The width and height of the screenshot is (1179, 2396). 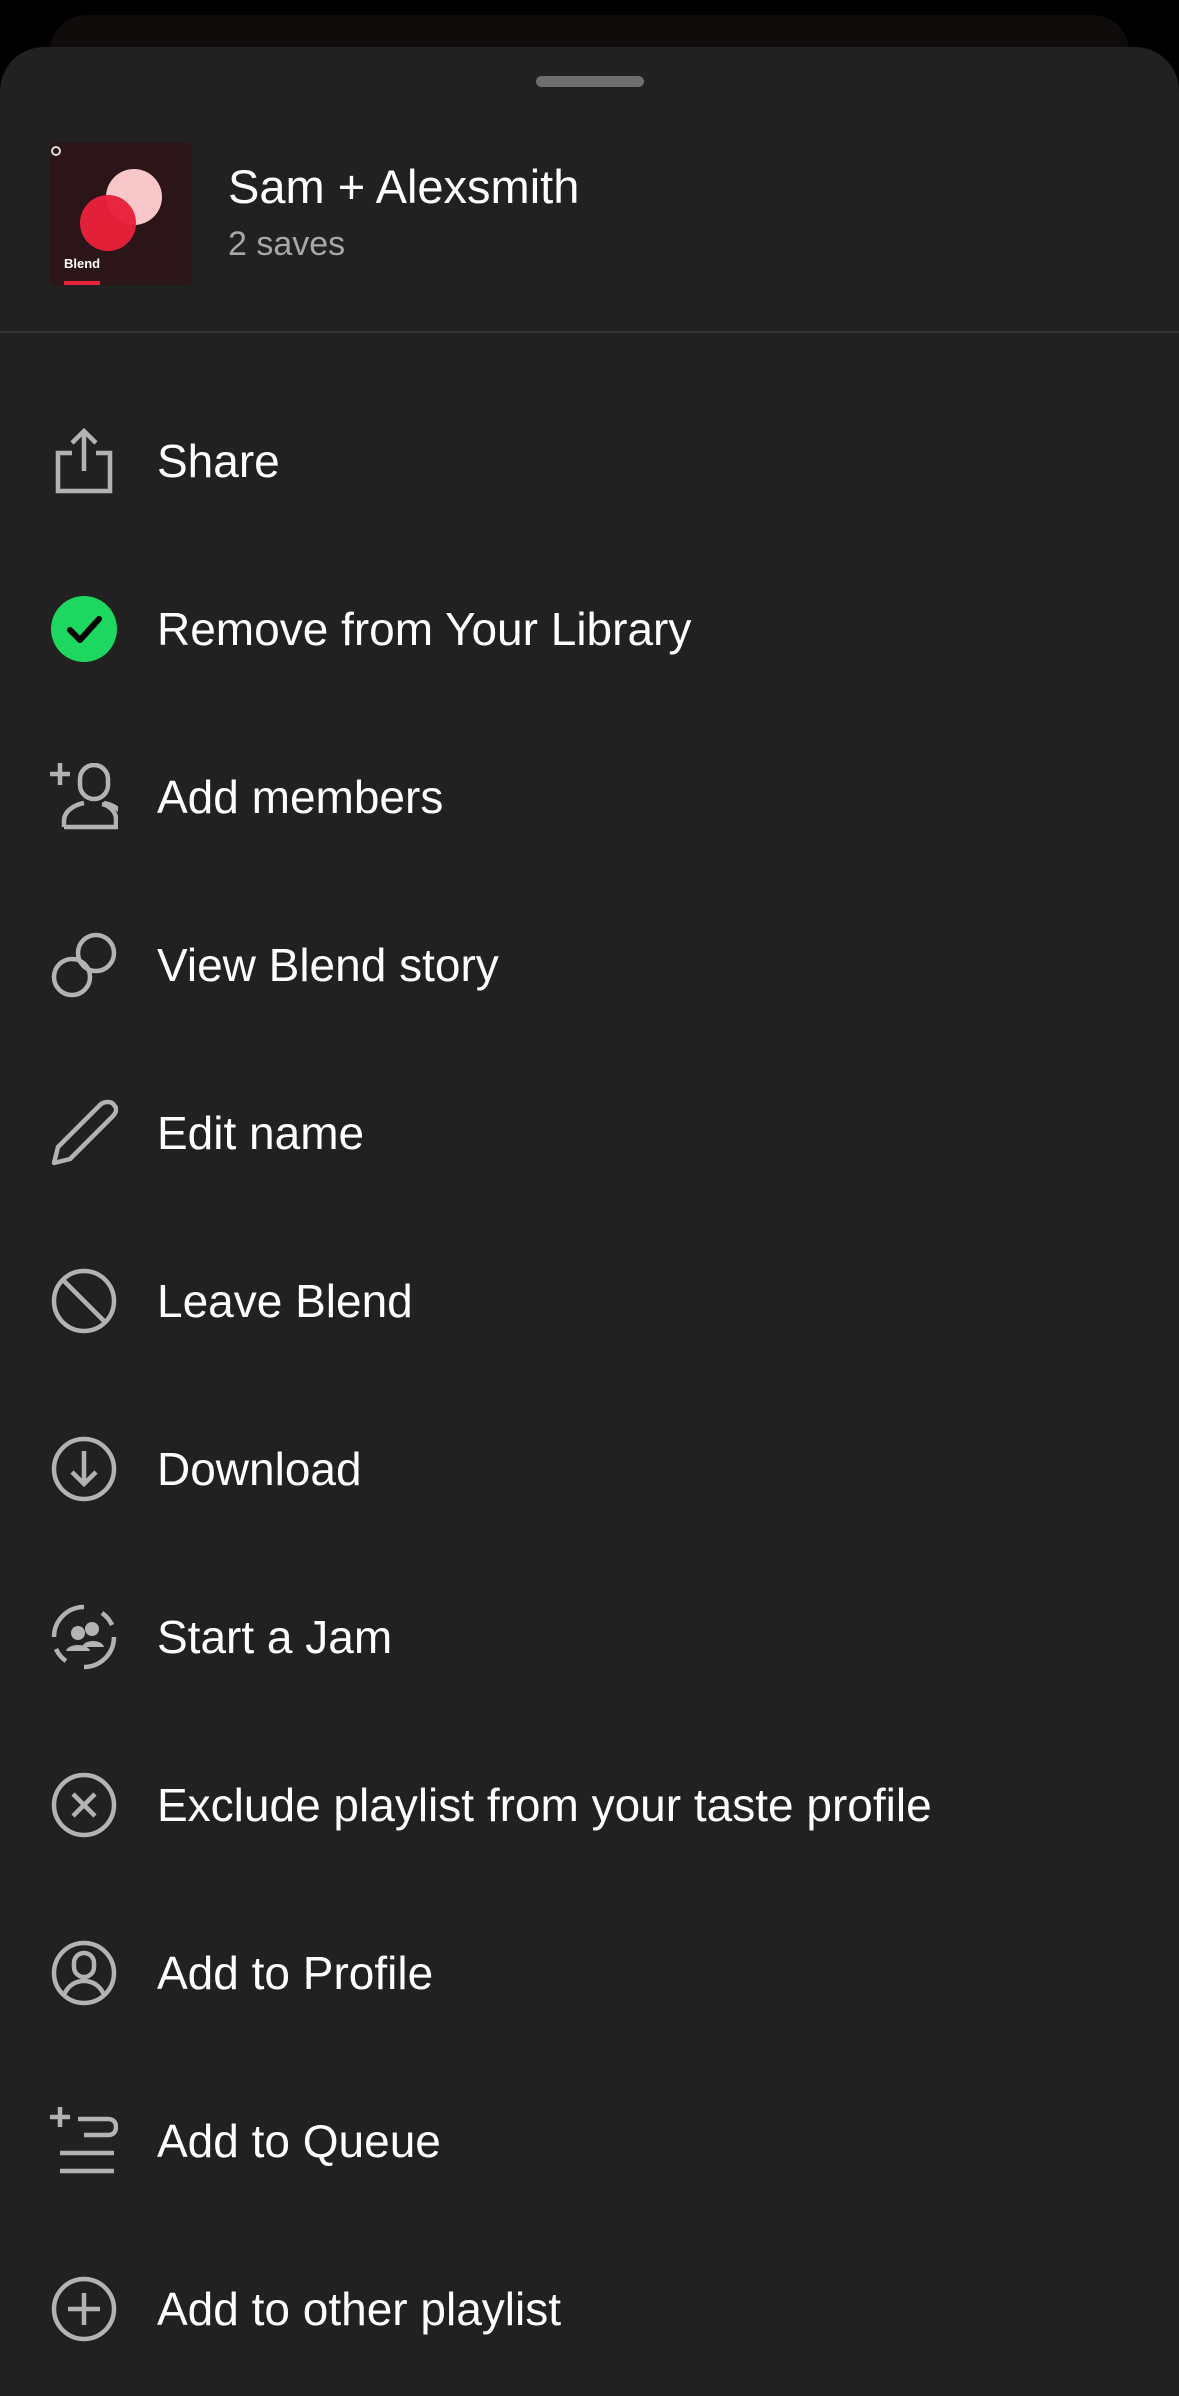 I want to click on menu-item-exclude-from-taste-profile: Exclude playlist from your taste profile, so click(x=589, y=1805).